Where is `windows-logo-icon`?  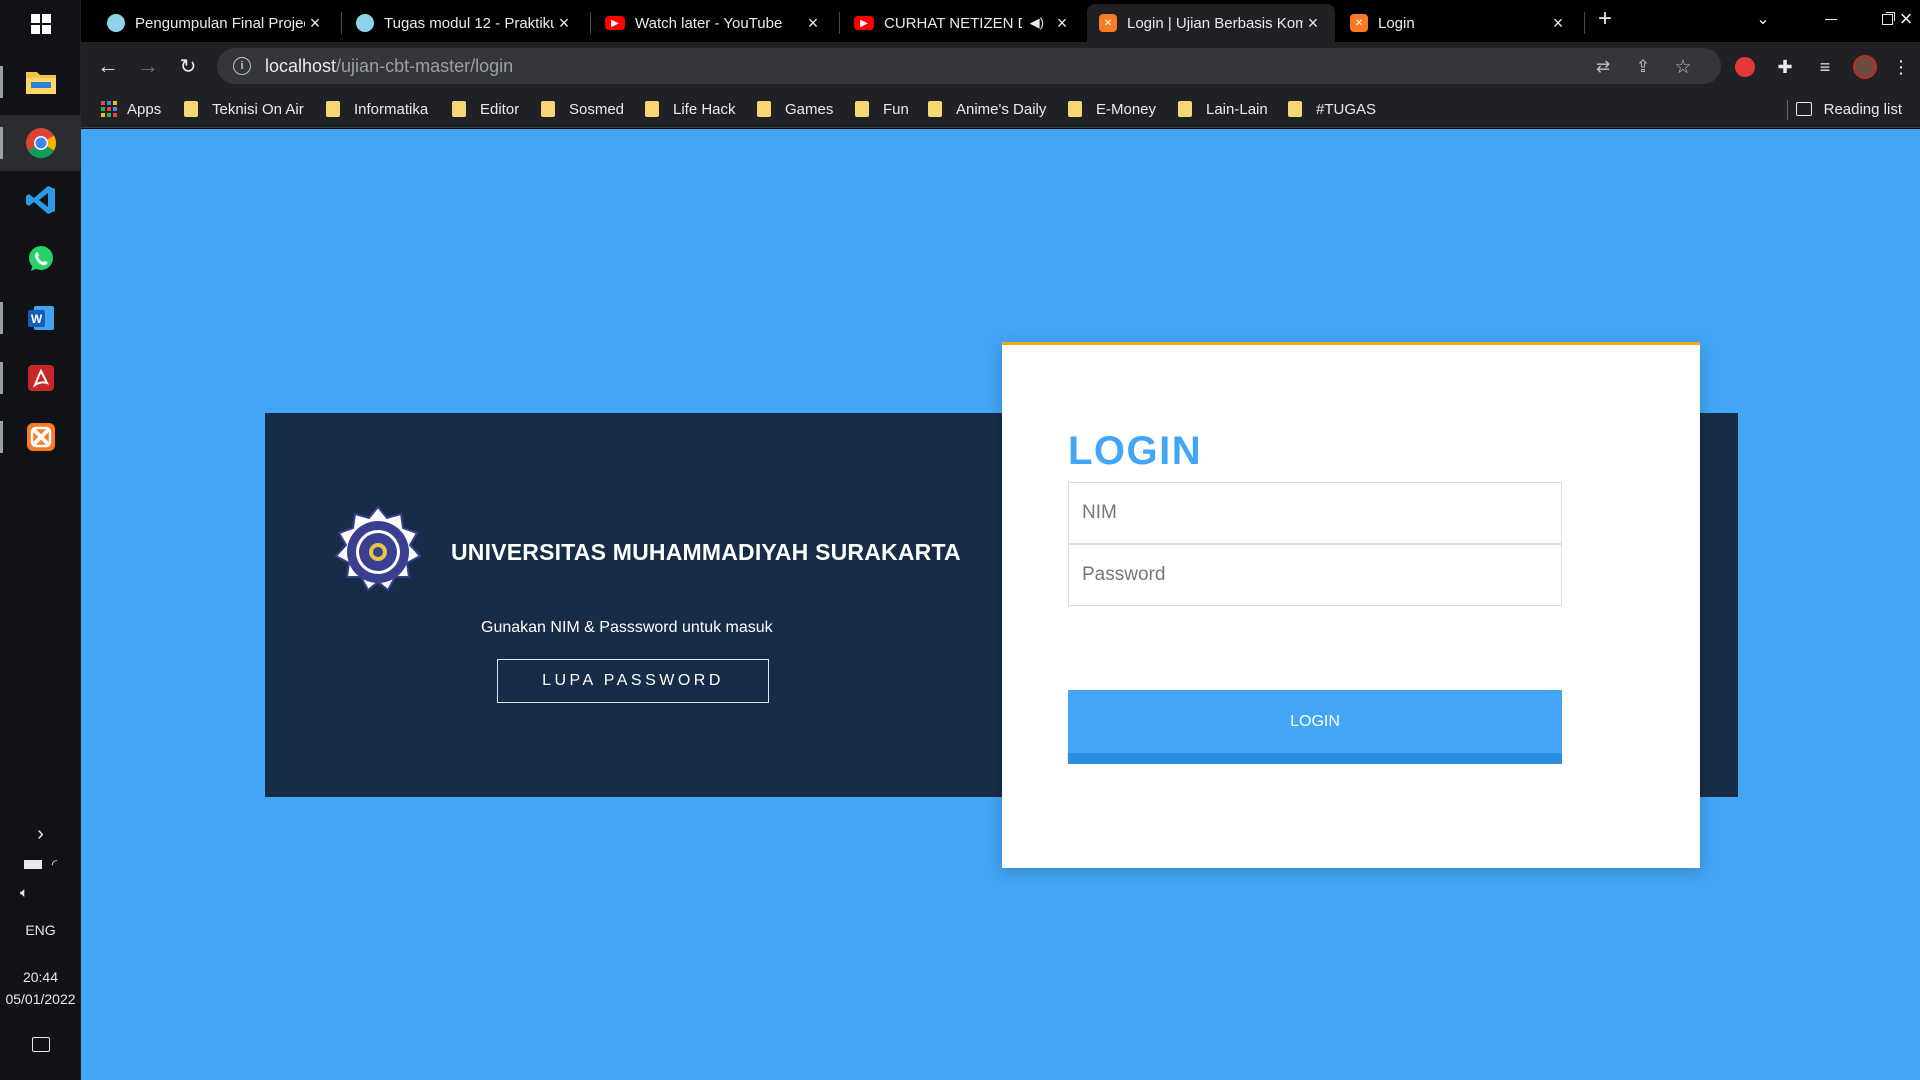
windows-logo-icon is located at coordinates (40, 24).